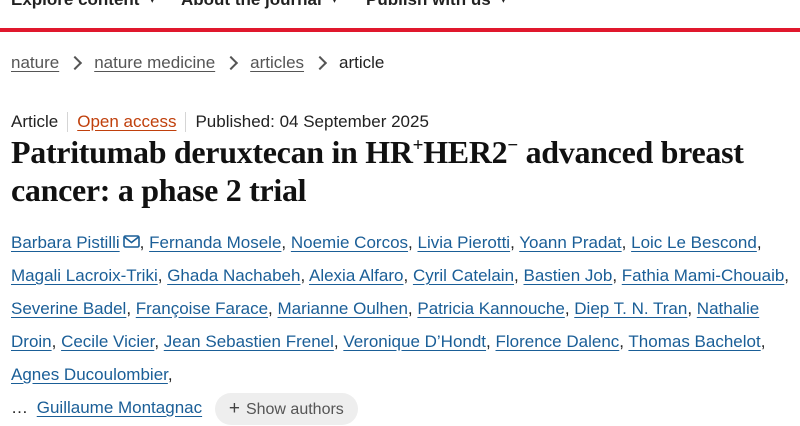  What do you see at coordinates (65, 242) in the screenshot?
I see `author-link: Barbara Pistilli` at bounding box center [65, 242].